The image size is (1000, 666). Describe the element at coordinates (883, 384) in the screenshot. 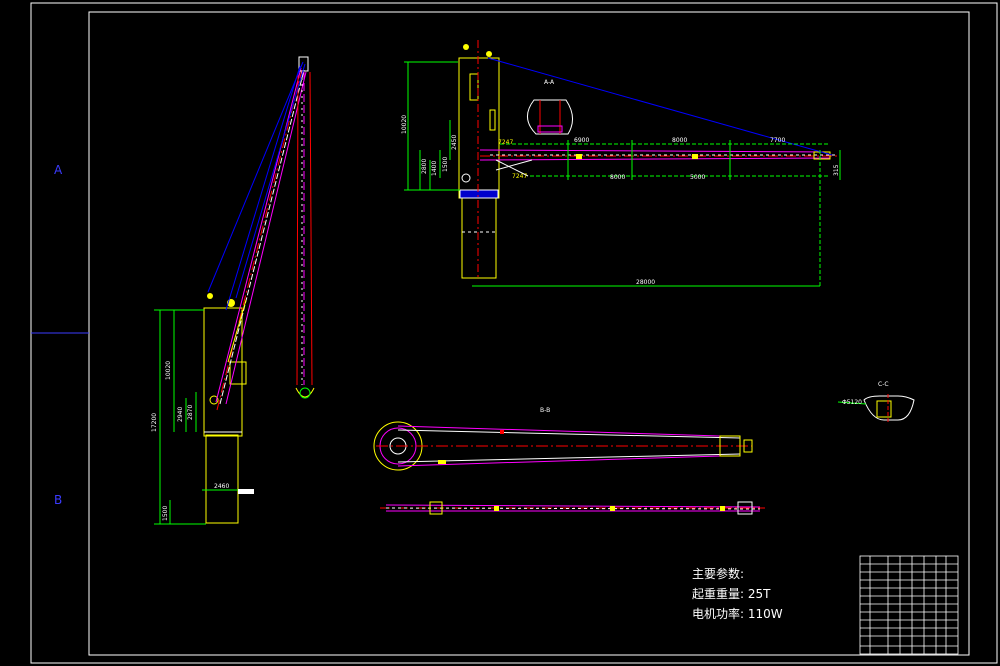

I see `section-label-c: C-C` at that location.